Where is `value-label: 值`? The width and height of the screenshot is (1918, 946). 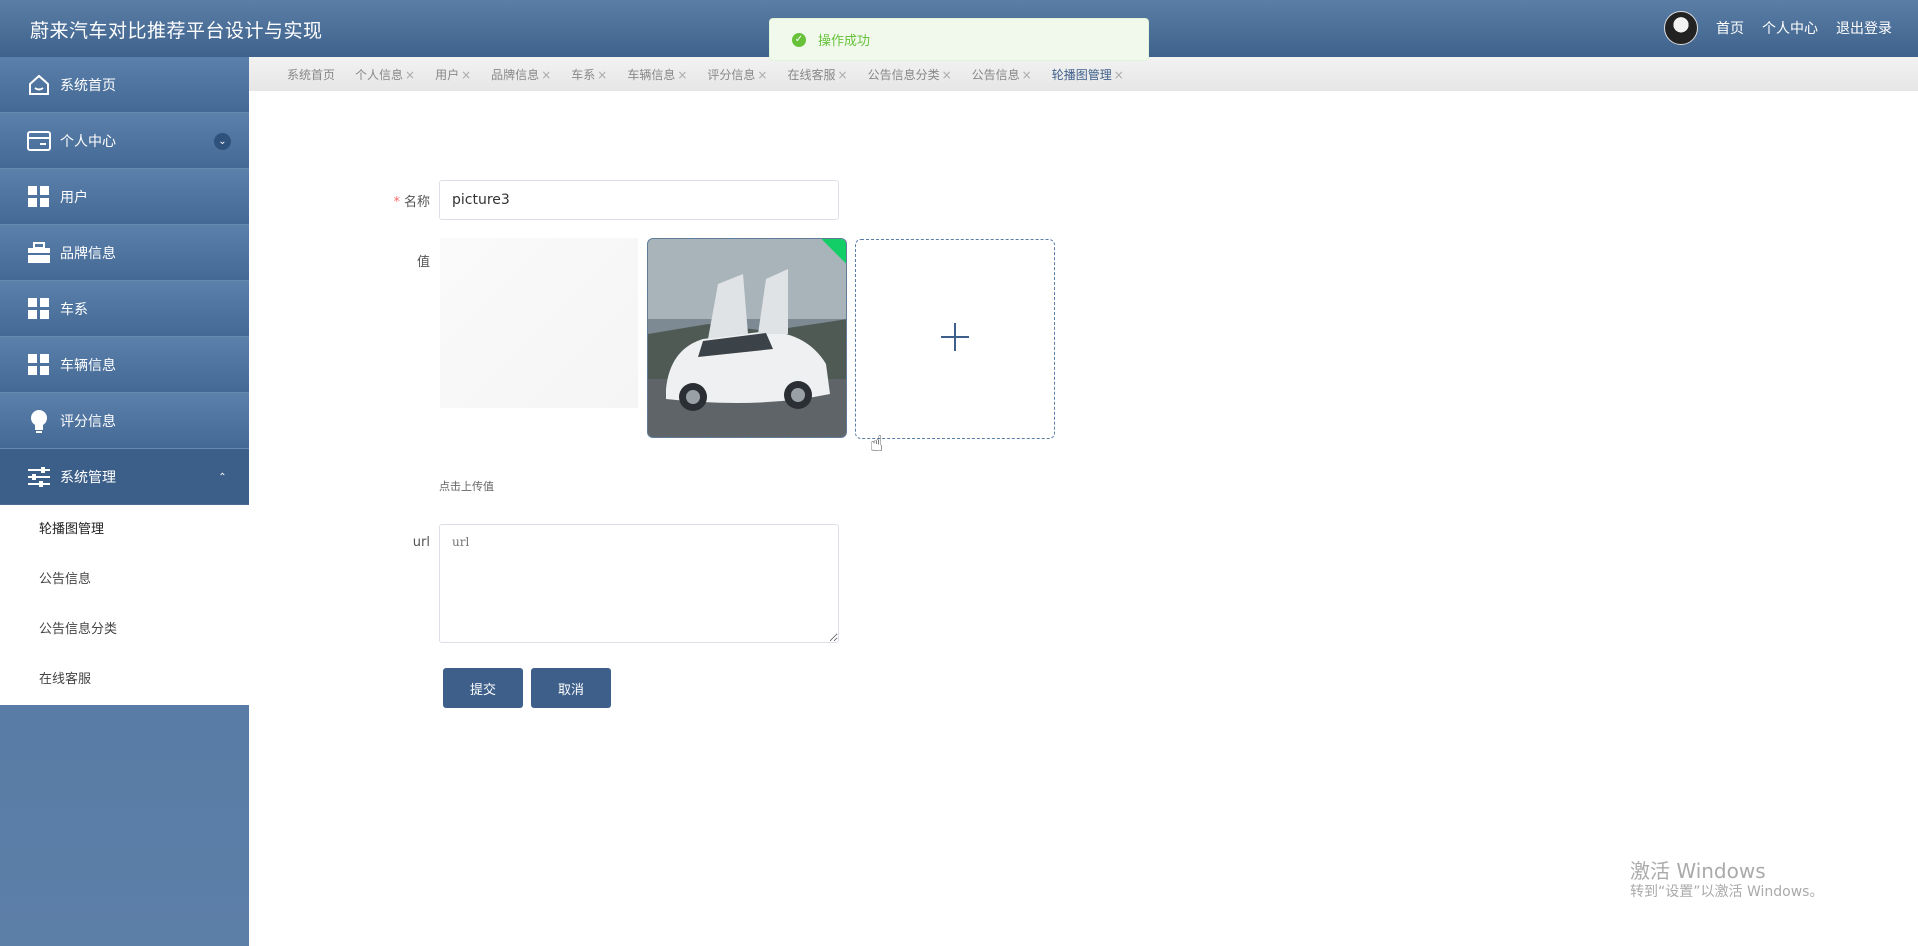
value-label: 值 is located at coordinates (423, 262).